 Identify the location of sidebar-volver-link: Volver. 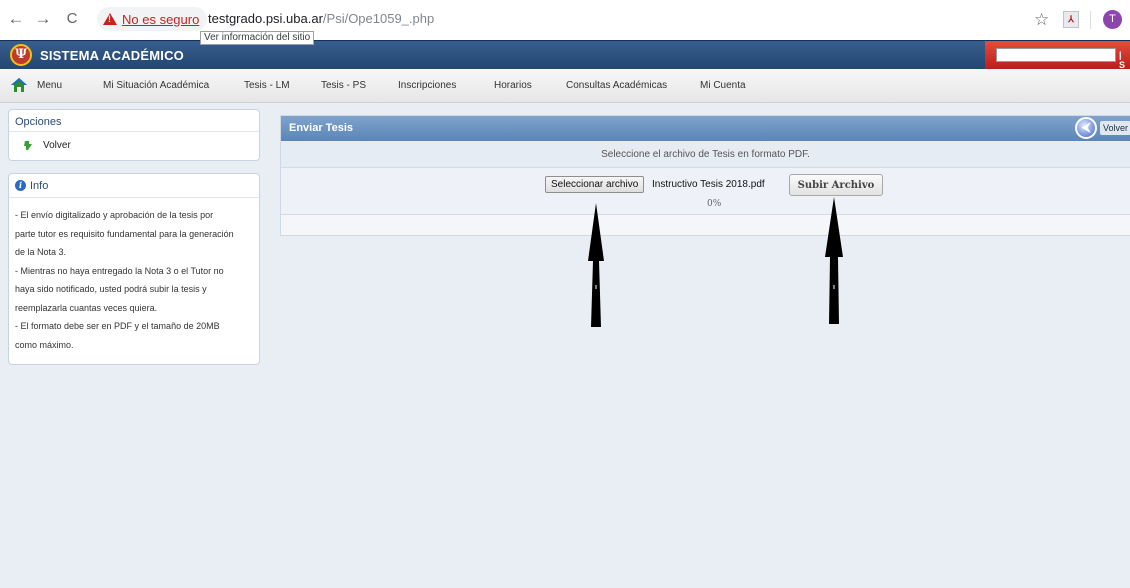
(134, 141).